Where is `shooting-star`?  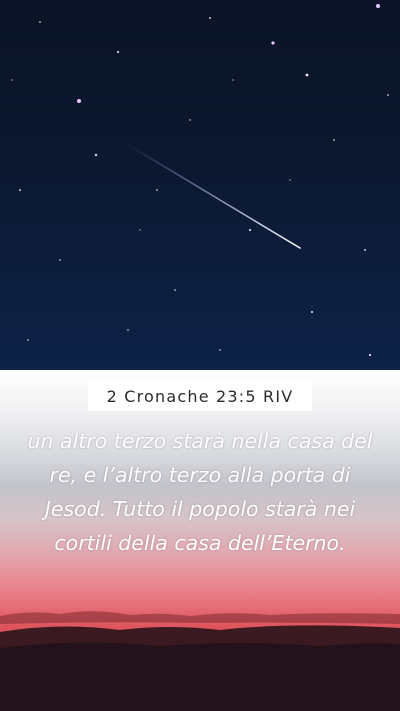 shooting-star is located at coordinates (212, 195).